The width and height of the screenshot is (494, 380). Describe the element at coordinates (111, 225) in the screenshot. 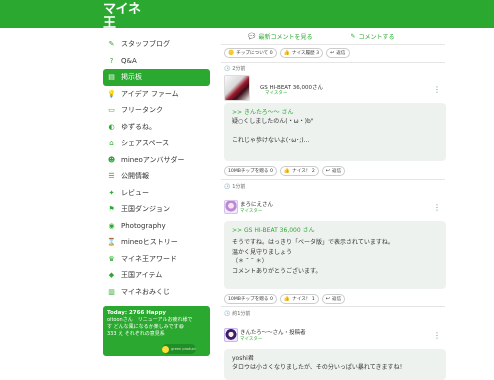

I see `photography-icon: ◉` at that location.